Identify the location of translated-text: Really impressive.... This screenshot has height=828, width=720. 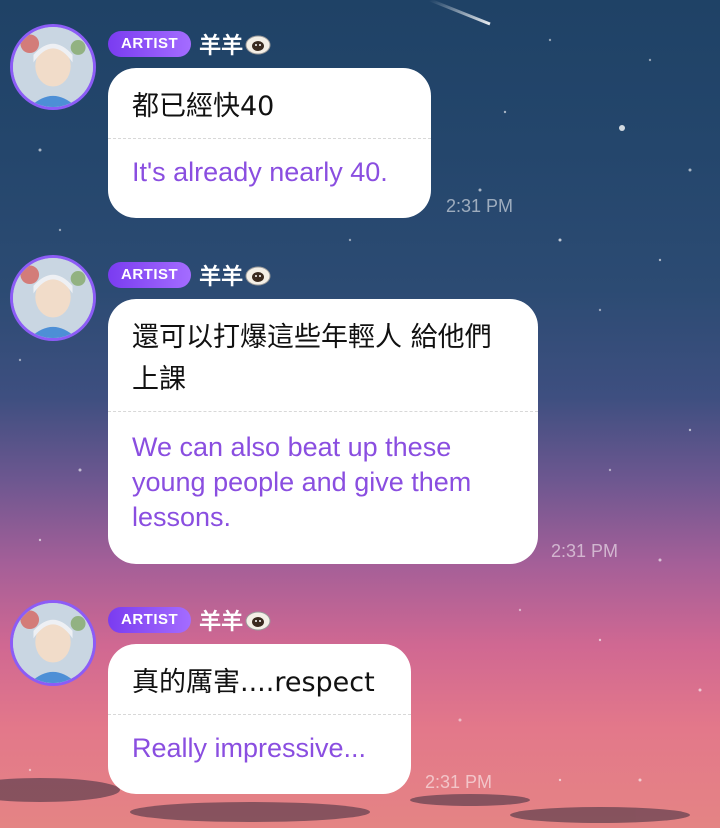
(249, 748).